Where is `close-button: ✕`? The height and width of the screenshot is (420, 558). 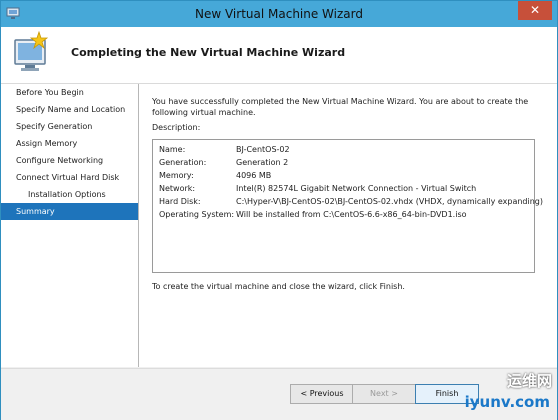 close-button: ✕ is located at coordinates (535, 10).